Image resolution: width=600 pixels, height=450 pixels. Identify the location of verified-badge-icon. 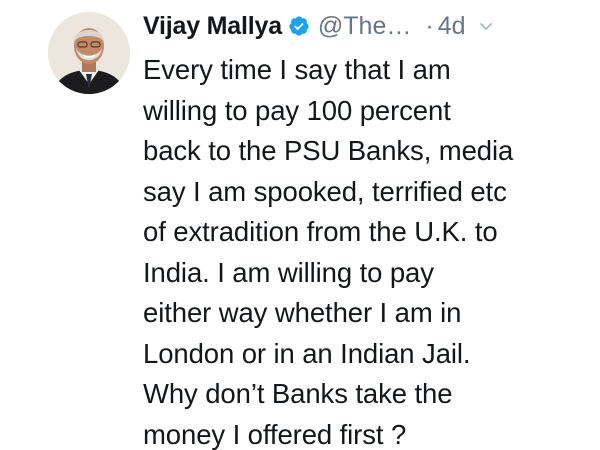
(299, 26).